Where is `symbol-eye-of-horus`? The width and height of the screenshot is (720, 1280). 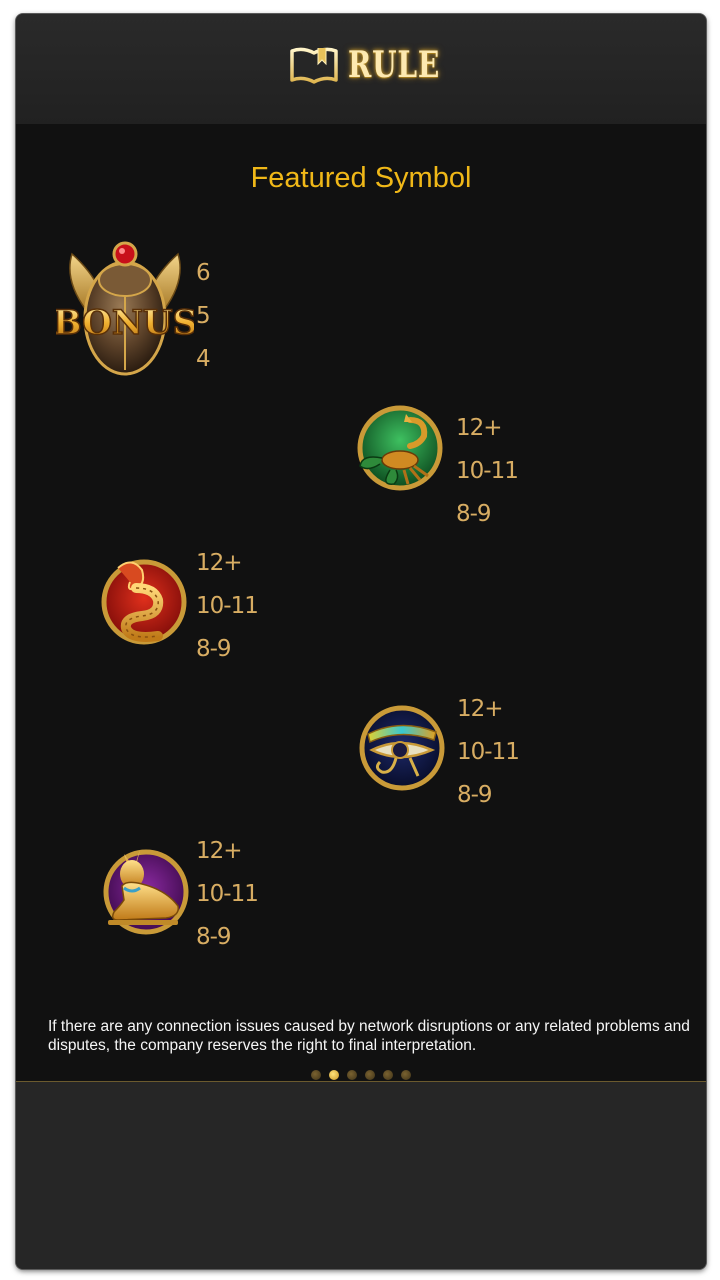 symbol-eye-of-horus is located at coordinates (404, 748).